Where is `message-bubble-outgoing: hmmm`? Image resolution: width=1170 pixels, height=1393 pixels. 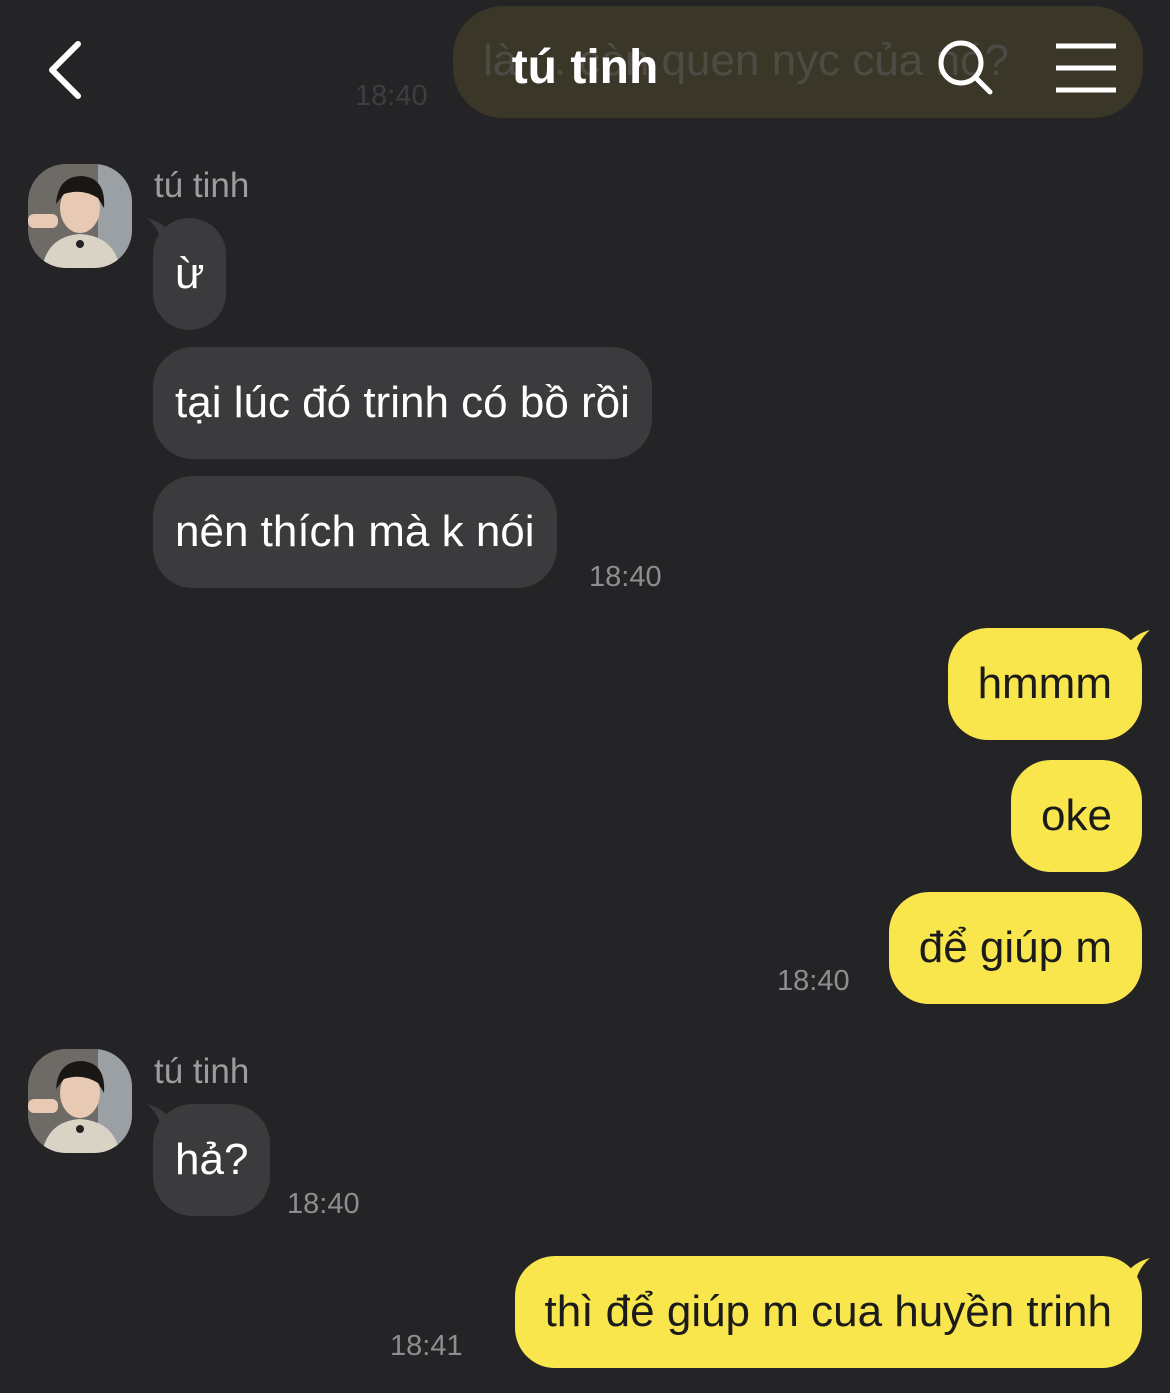 message-bubble-outgoing: hmmm is located at coordinates (1044, 684).